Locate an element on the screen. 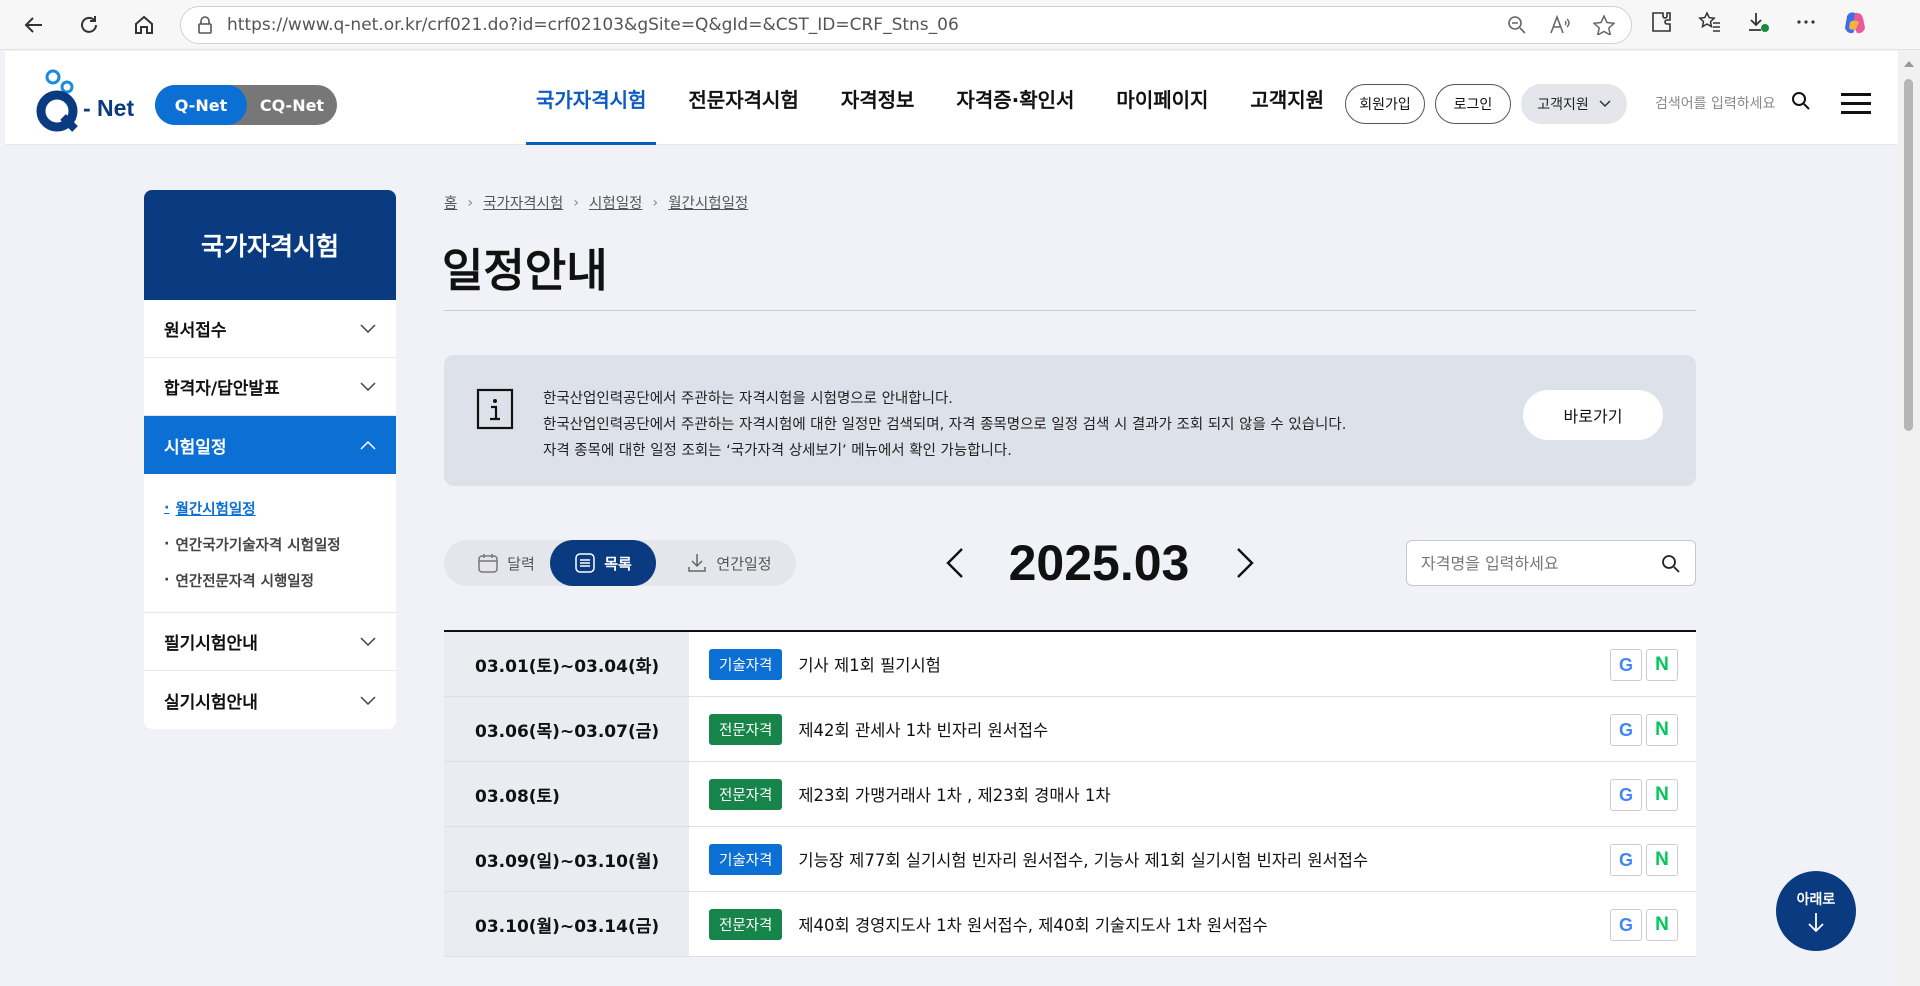 This screenshot has height=986, width=1920. sidebar-item-results: 합격자/답안발표 is located at coordinates (270, 387).